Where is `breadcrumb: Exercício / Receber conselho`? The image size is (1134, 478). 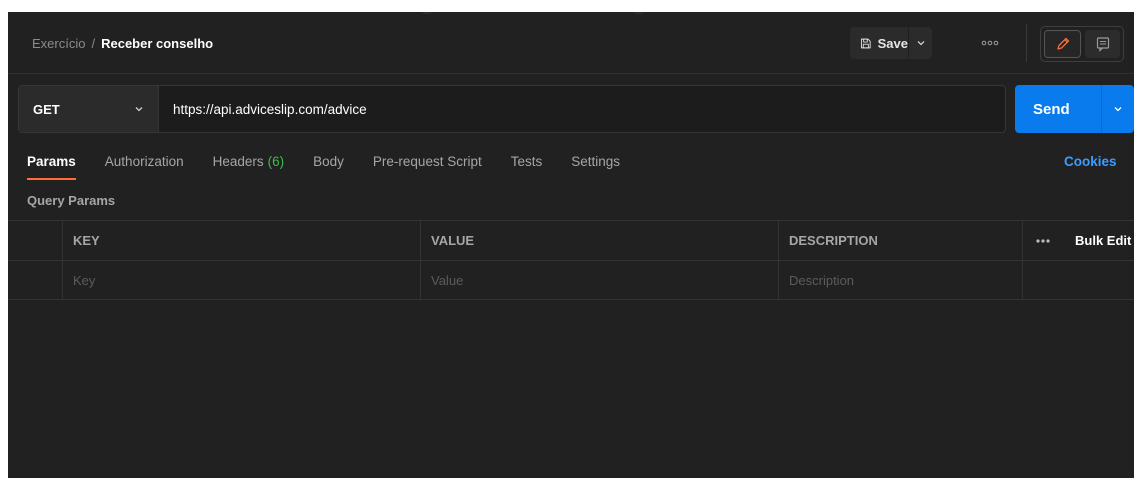
breadcrumb: Exercício / Receber conselho is located at coordinates (122, 43).